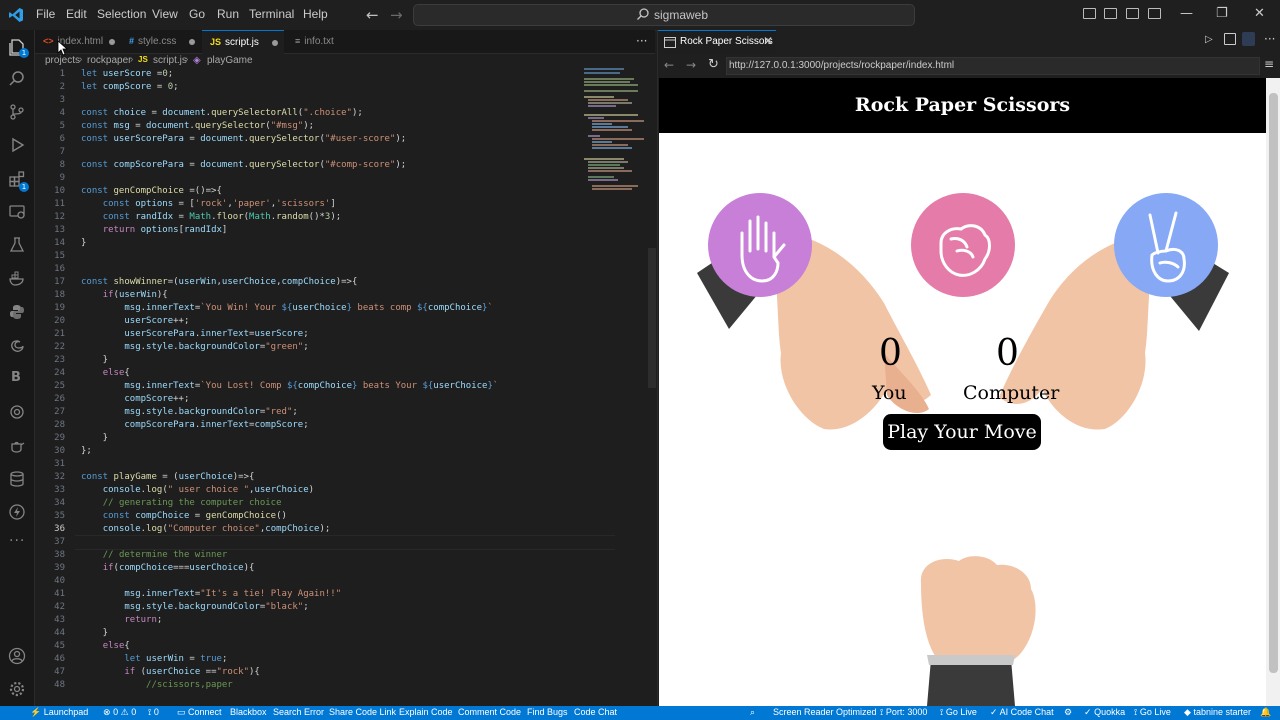 This screenshot has height=720, width=1280. I want to click on tab-style-css: # style.css, so click(161, 41).